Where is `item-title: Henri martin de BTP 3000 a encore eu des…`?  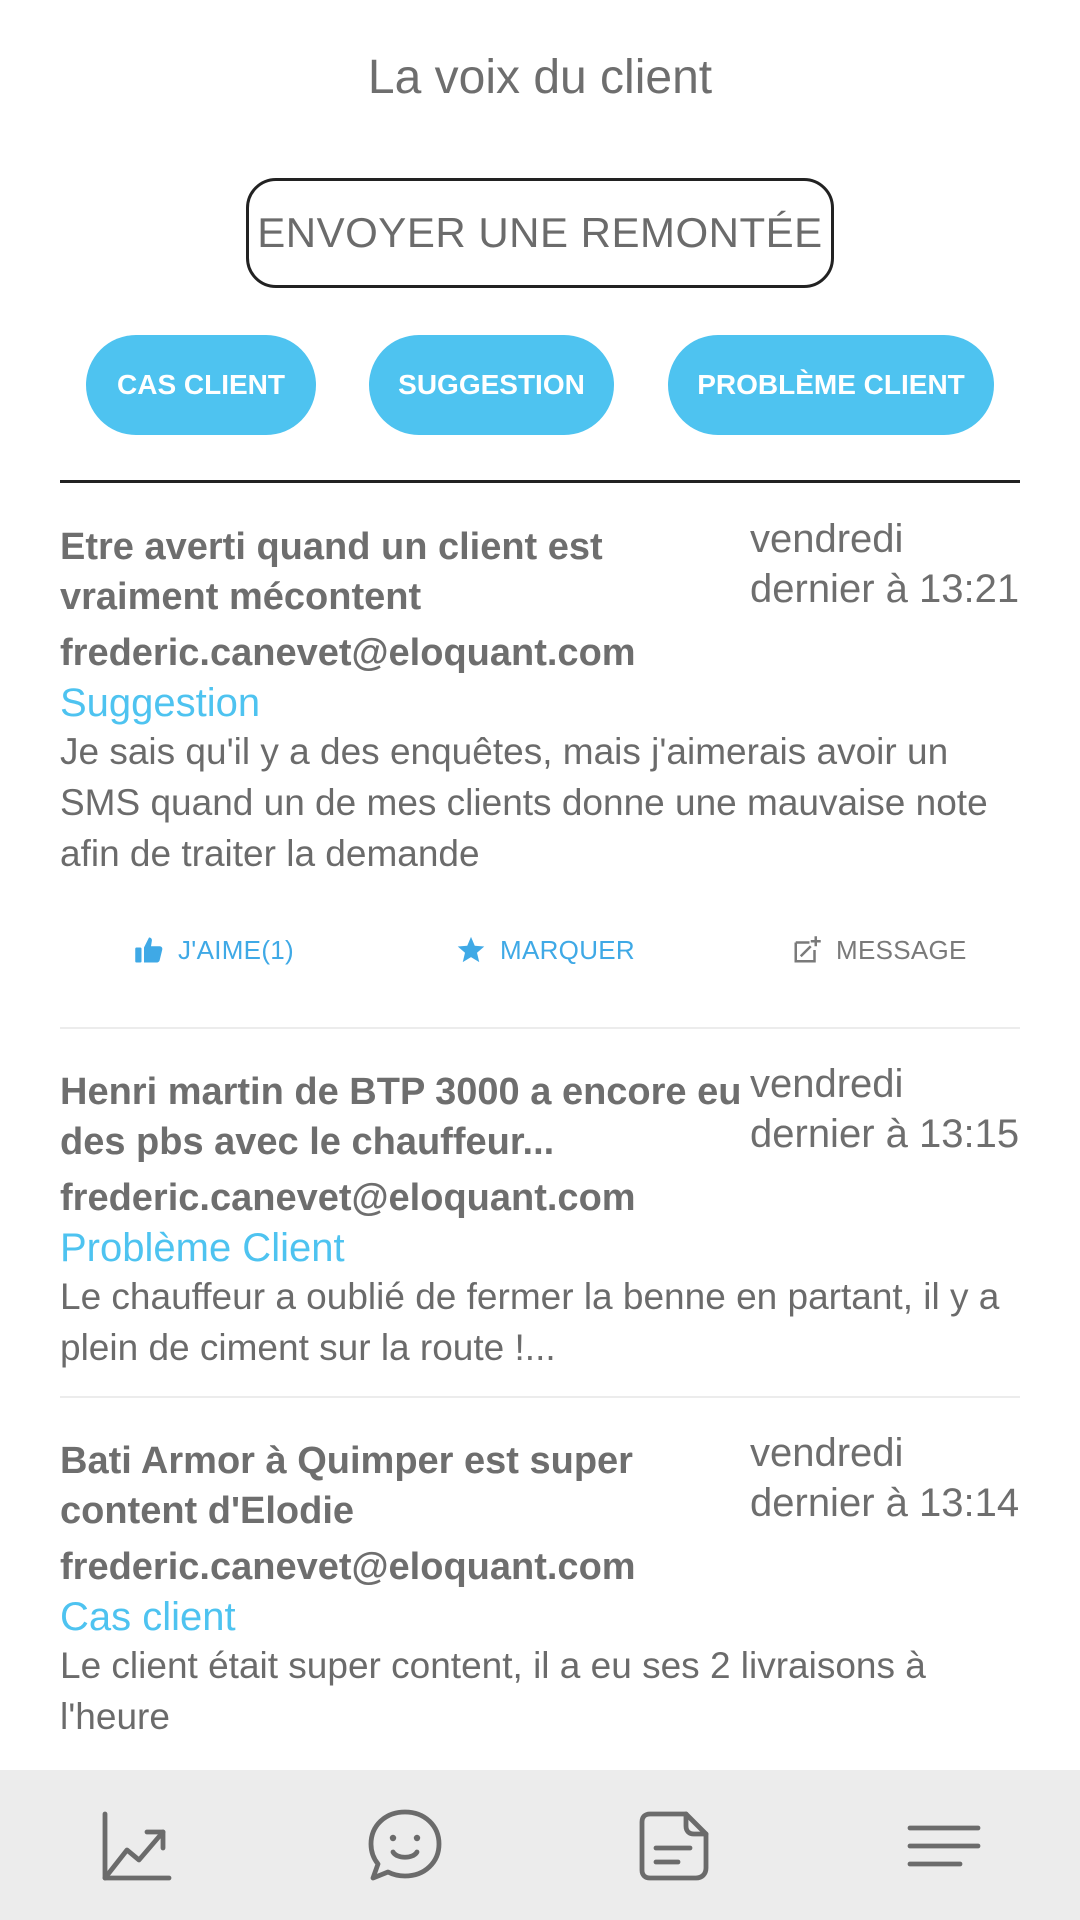 item-title: Henri martin de BTP 3000 a encore eu des… is located at coordinates (401, 1117).